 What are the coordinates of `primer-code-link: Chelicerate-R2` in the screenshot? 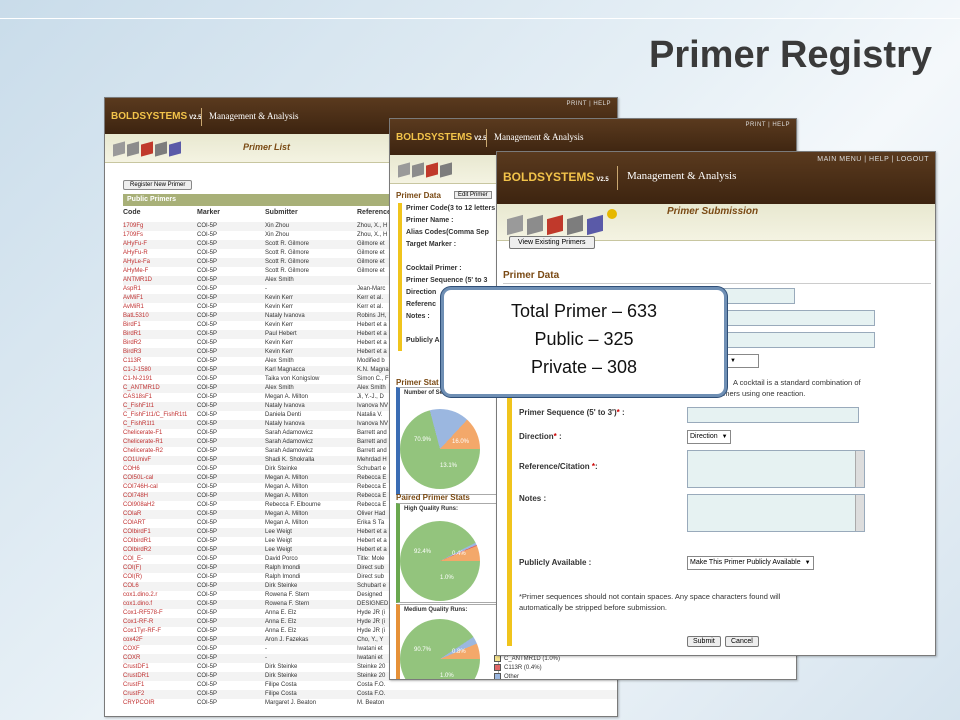 It's located at (158, 451).